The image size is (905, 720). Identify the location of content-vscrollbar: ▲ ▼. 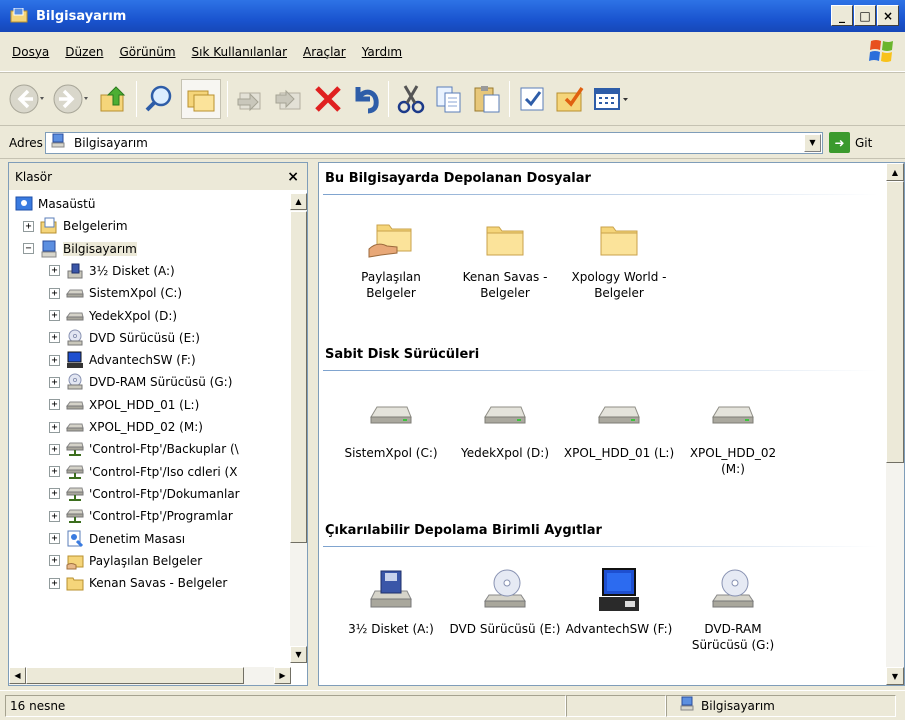
(895, 424).